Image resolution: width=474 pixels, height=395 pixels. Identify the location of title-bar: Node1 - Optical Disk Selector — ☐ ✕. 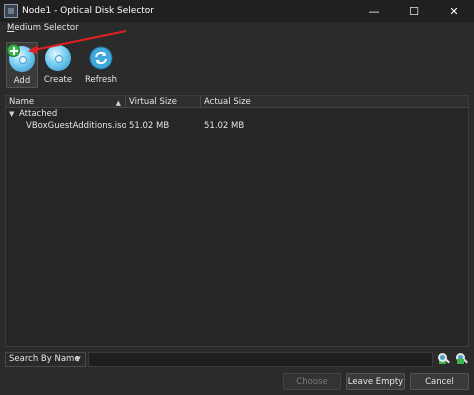
(237, 11).